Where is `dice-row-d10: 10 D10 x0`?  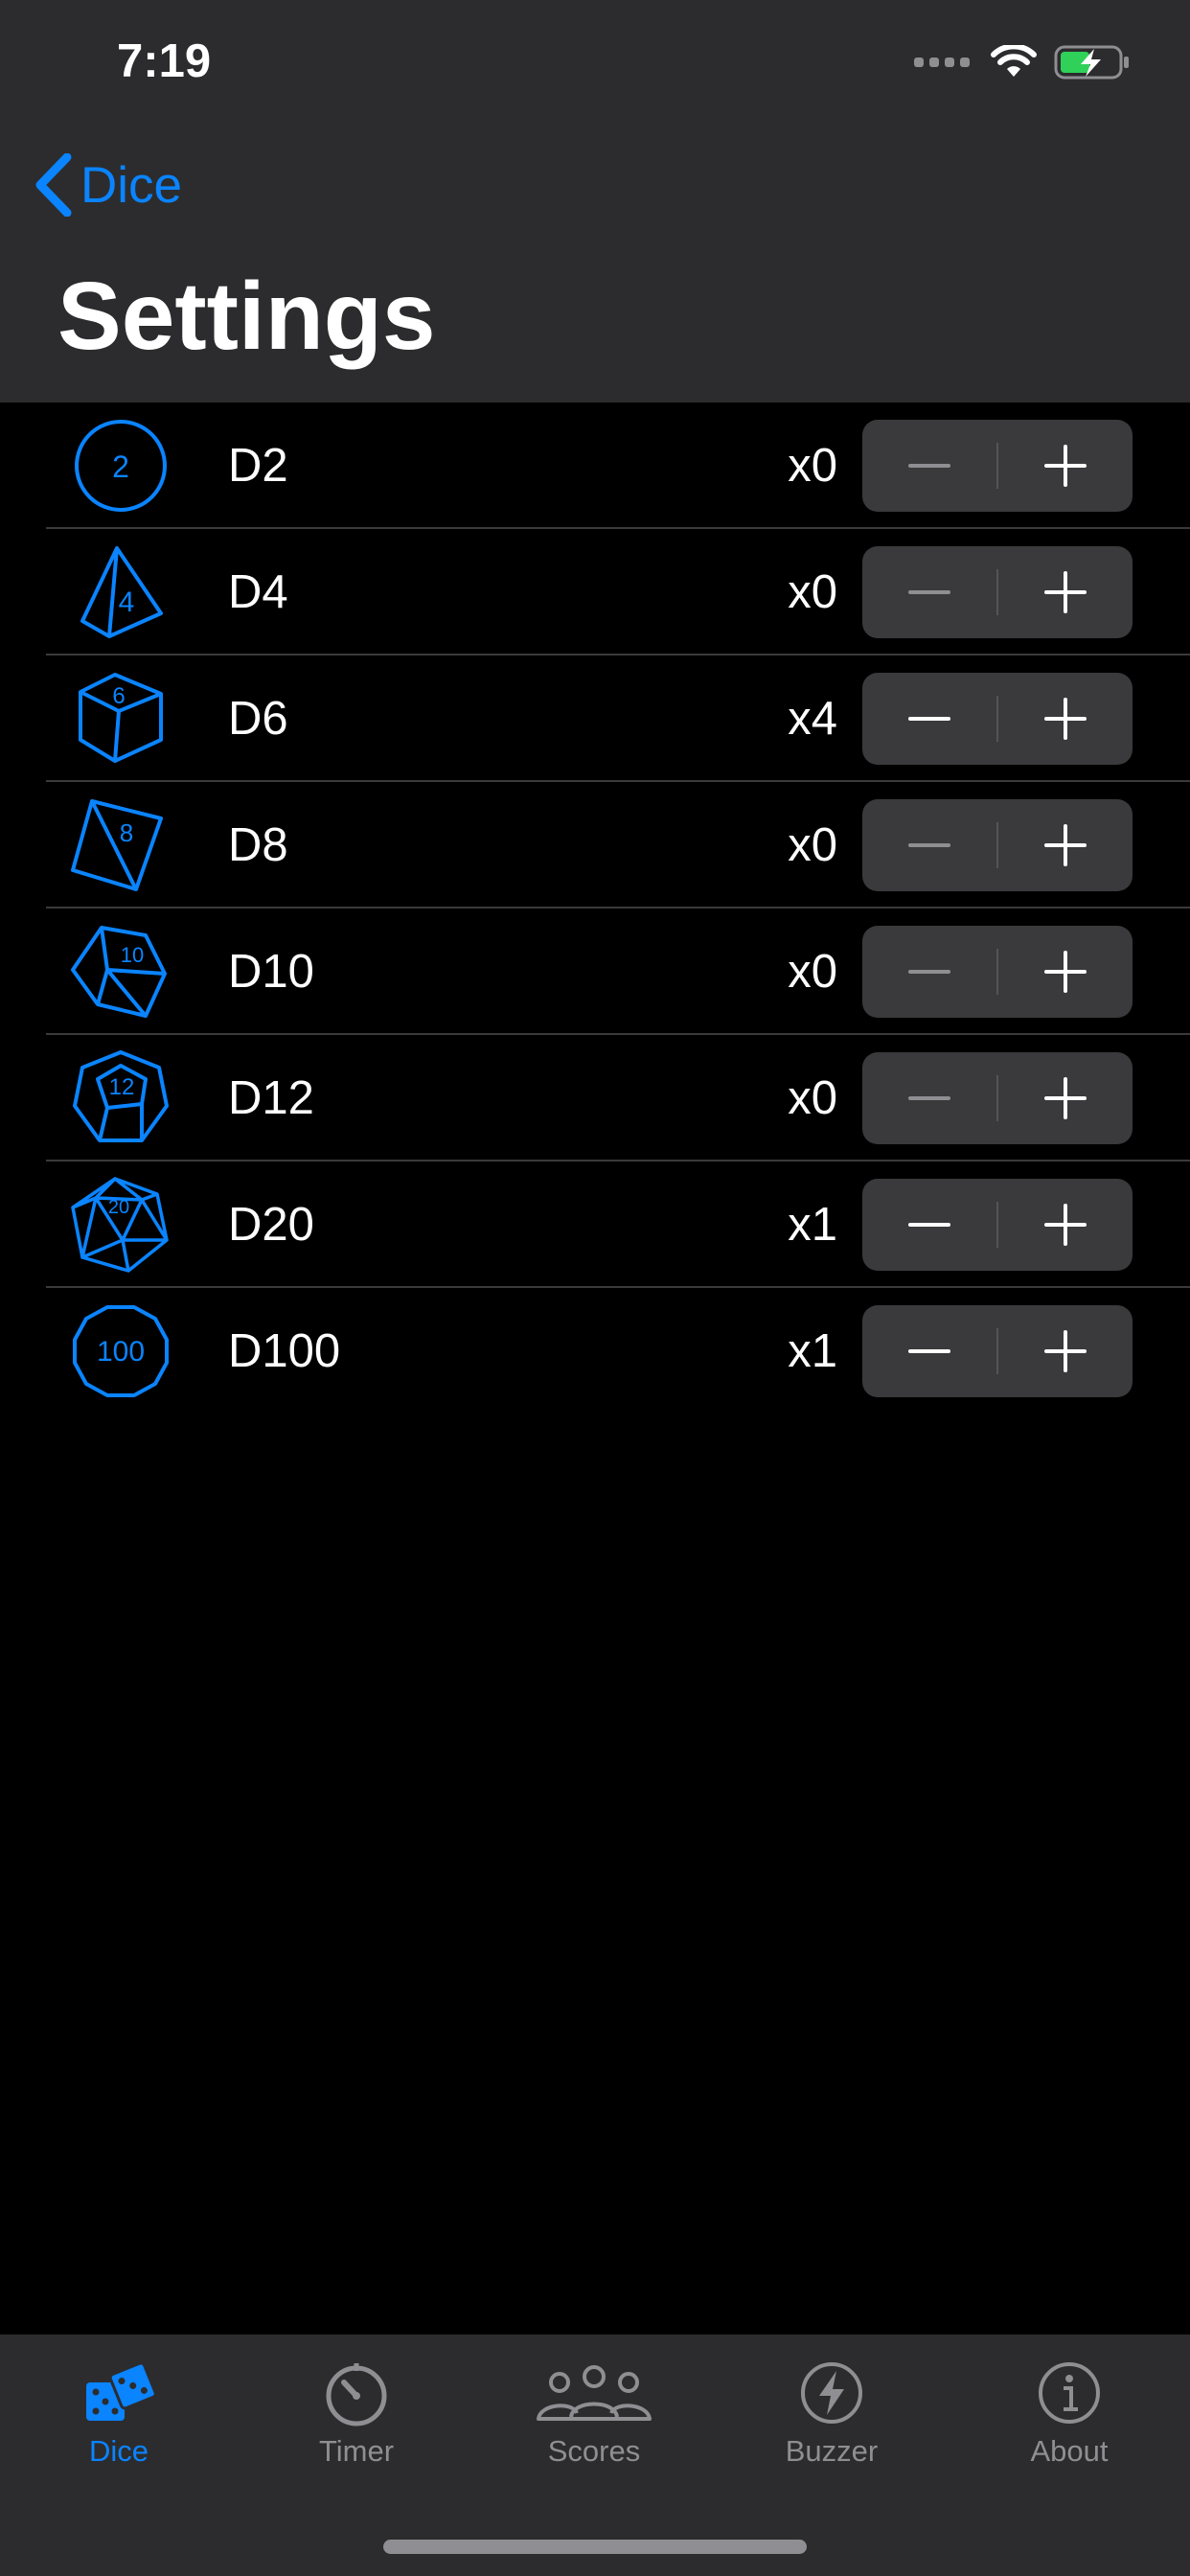
dice-row-d10: 10 D10 x0 is located at coordinates (595, 971).